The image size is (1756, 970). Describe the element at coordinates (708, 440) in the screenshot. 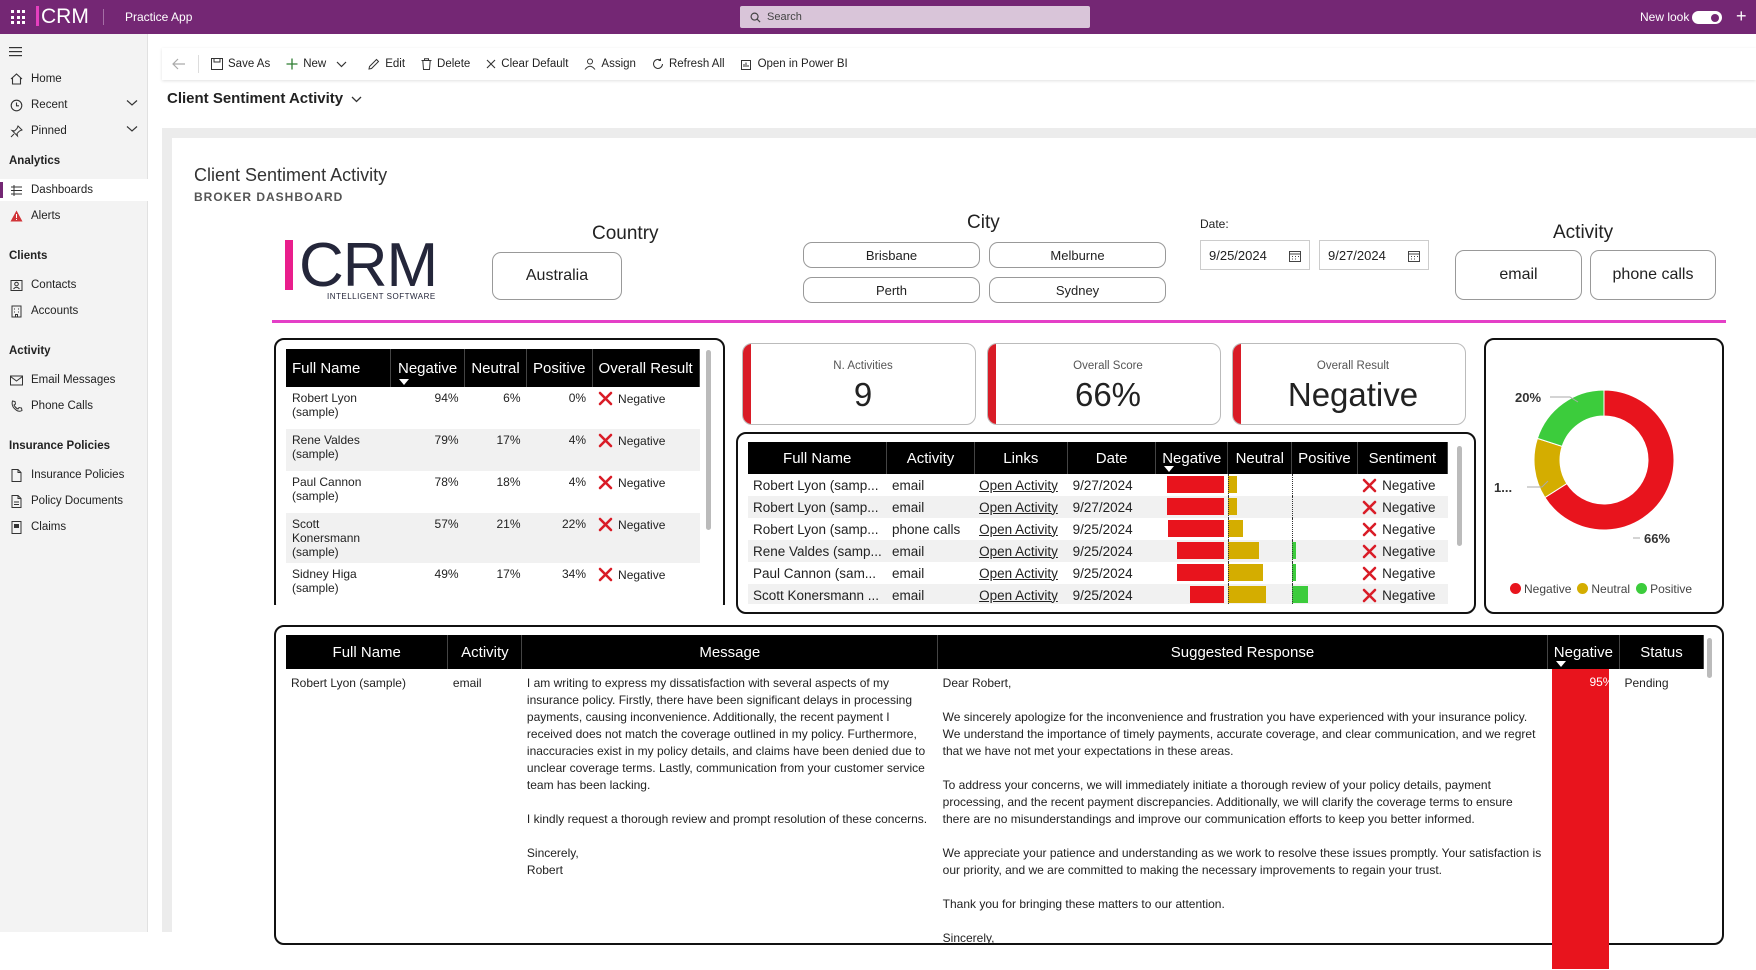

I see `summary-table-scrollbar` at that location.